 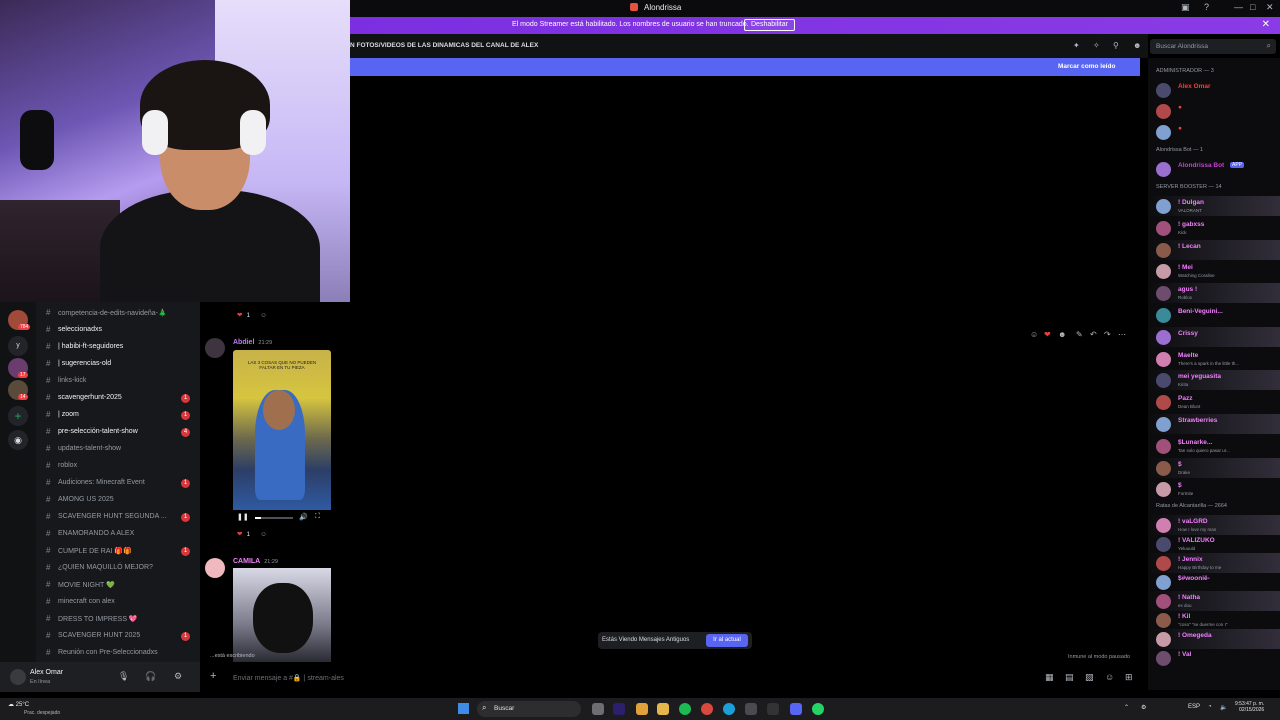 I want to click on add-attachment-icon: +, so click(x=213, y=676).